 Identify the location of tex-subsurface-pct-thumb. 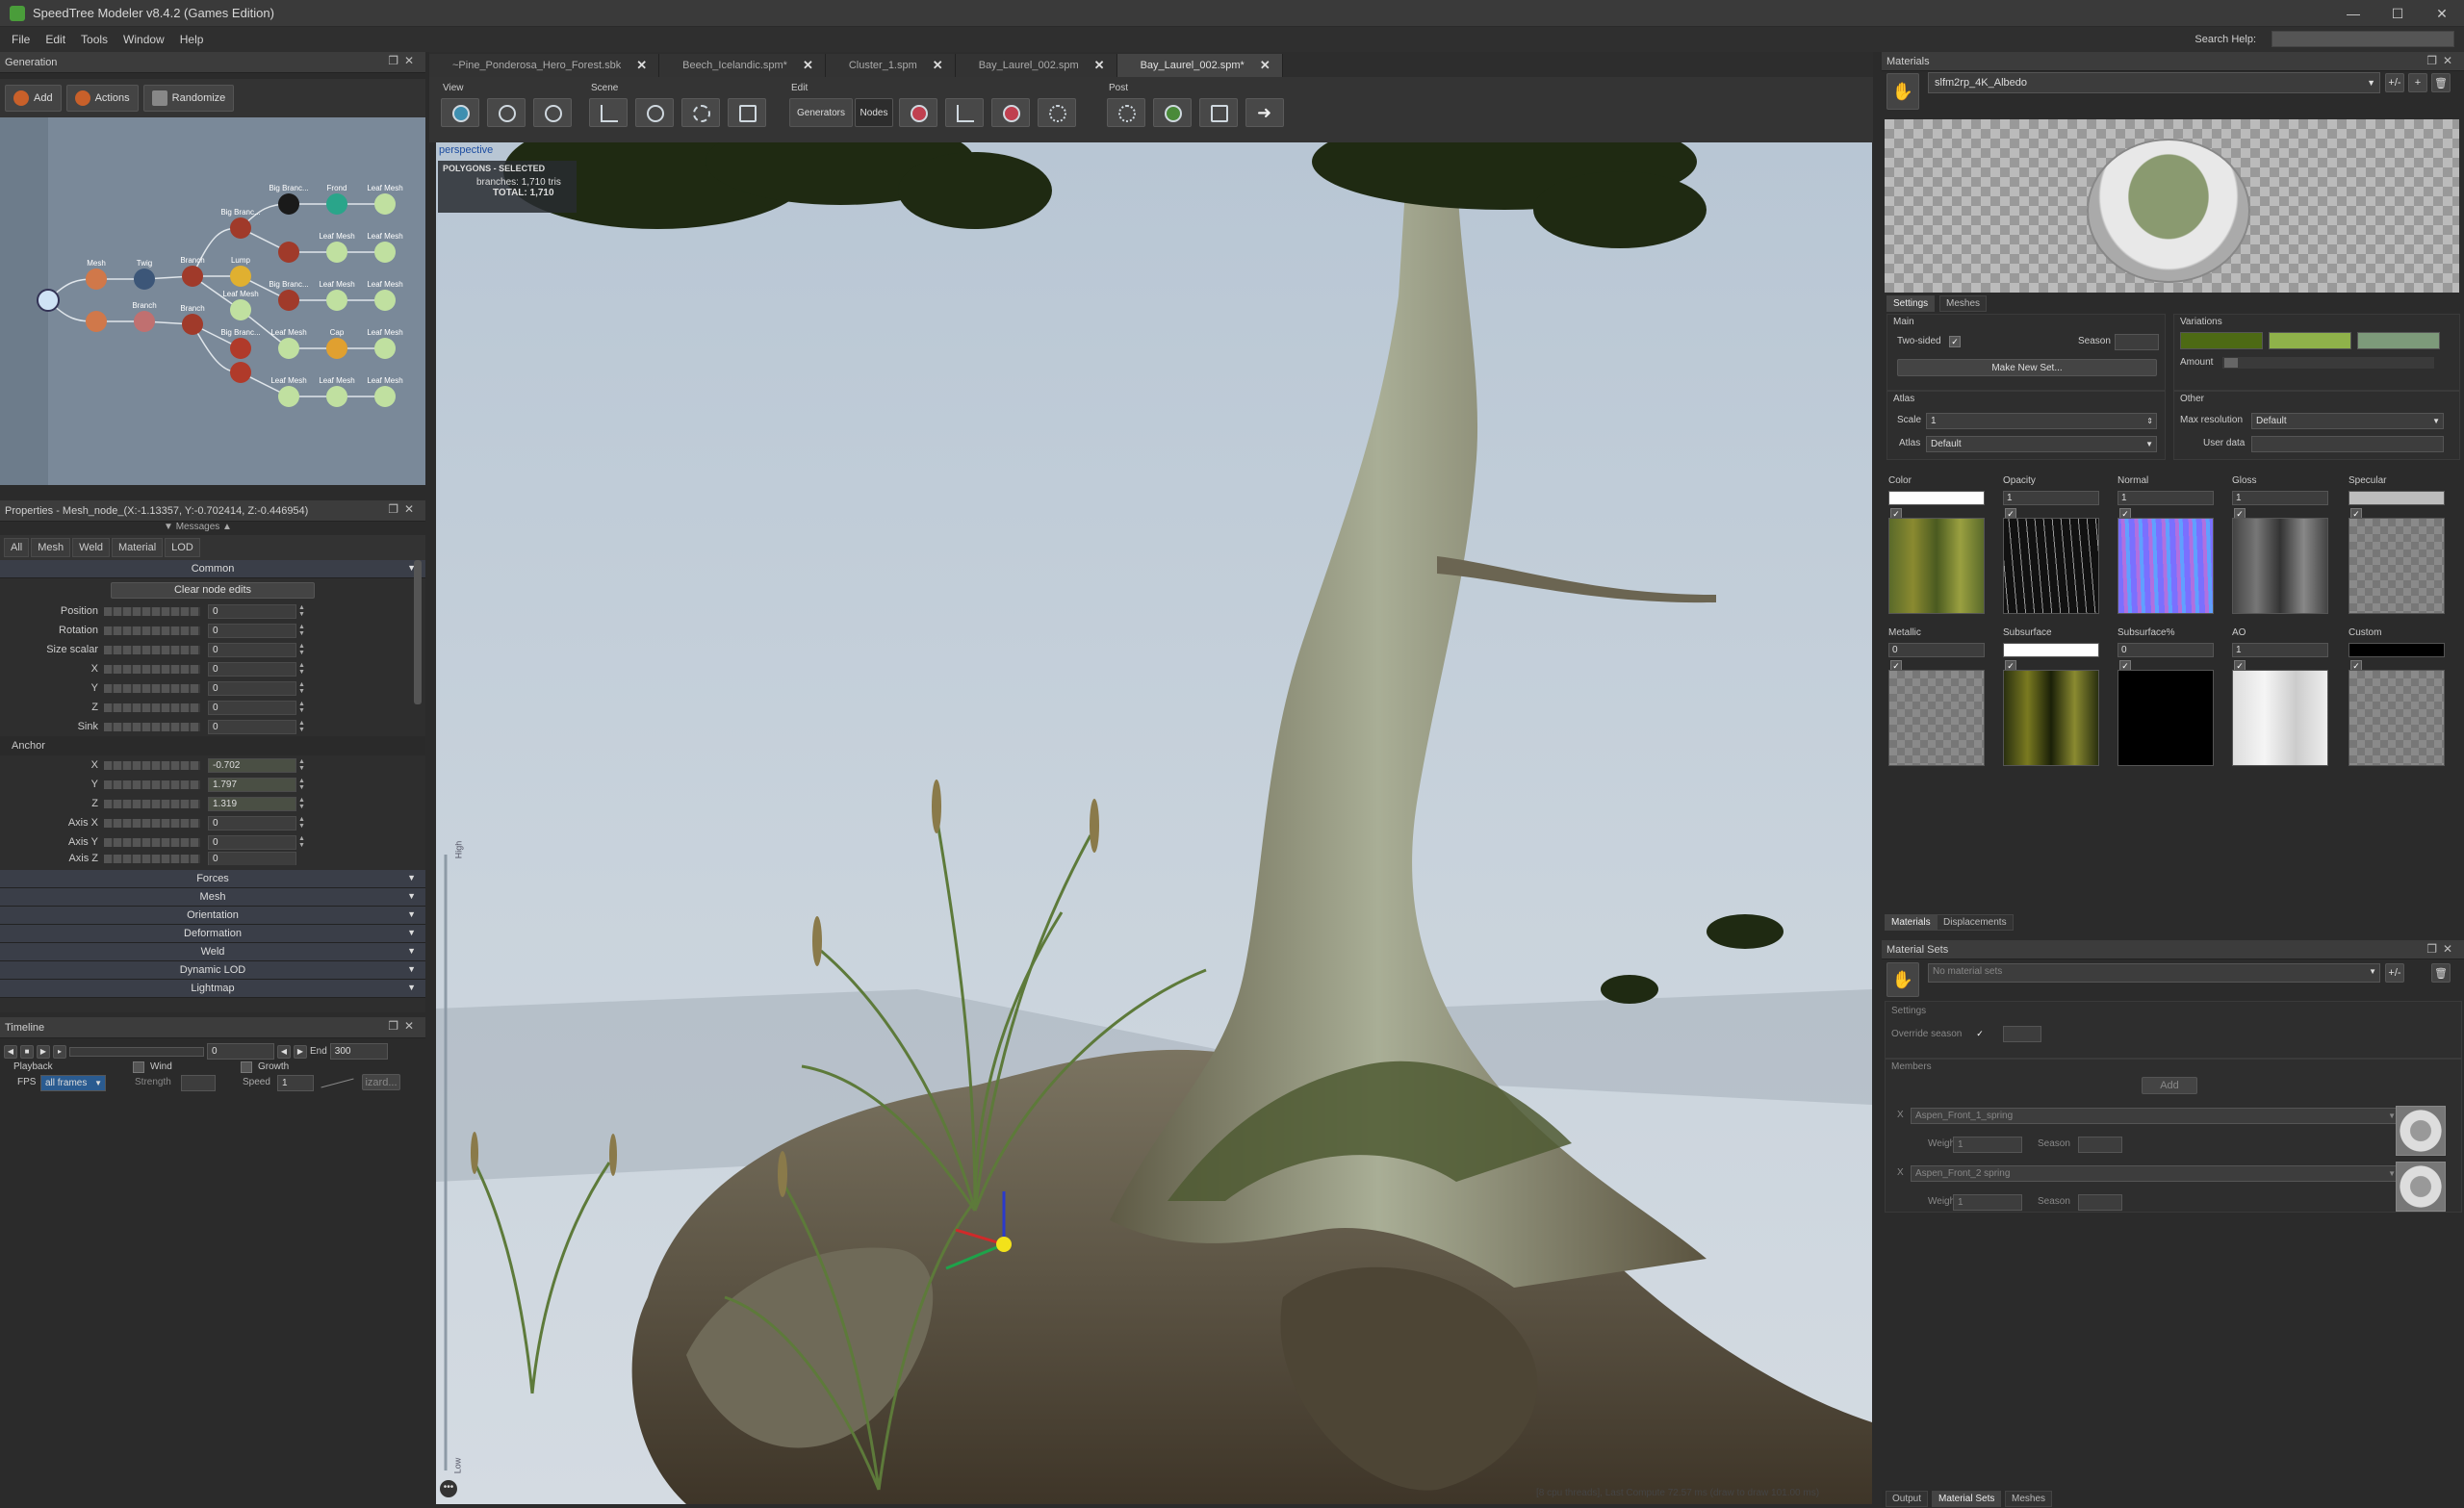
(2166, 718).